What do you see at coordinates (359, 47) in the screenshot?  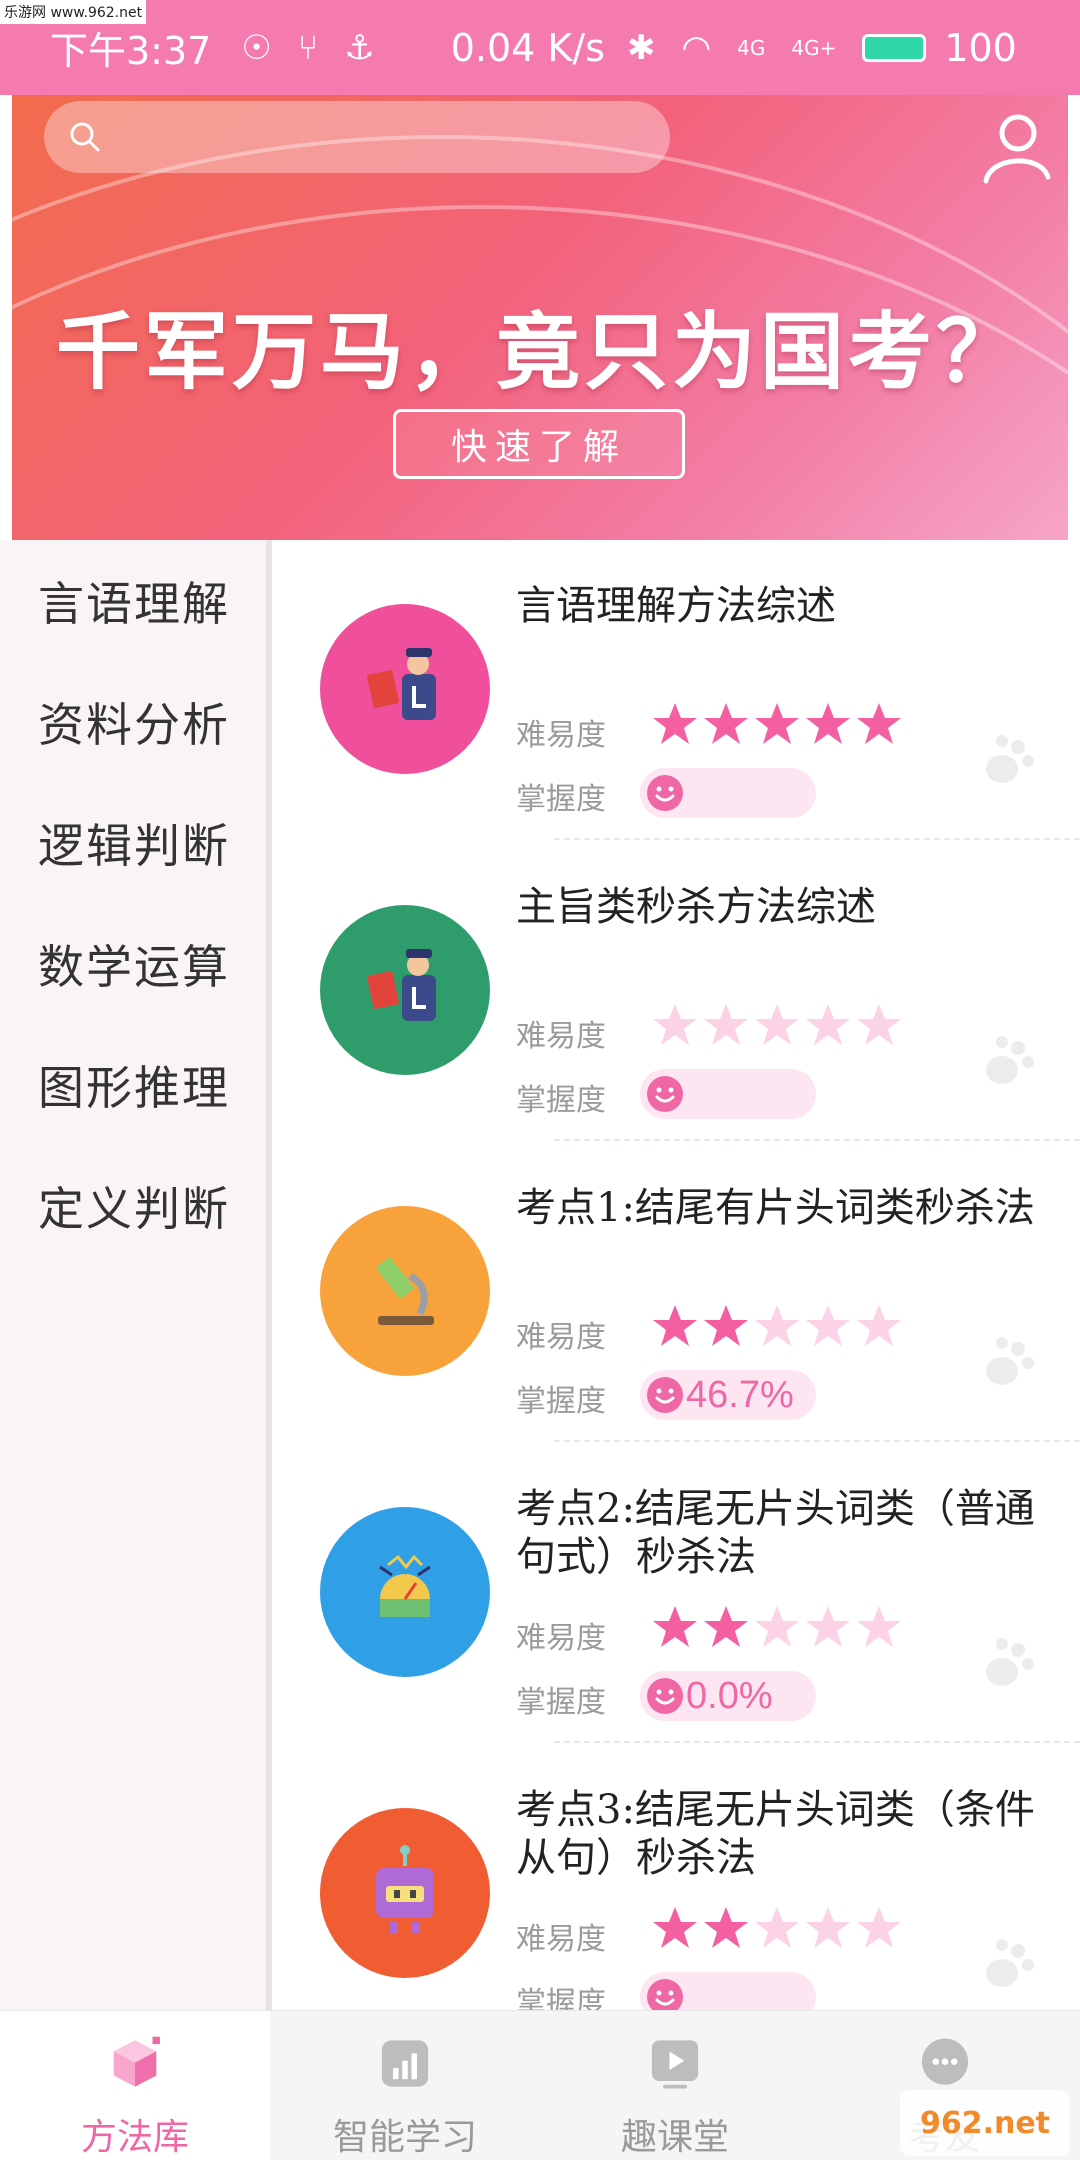 I see `usb-icon: ⚓` at bounding box center [359, 47].